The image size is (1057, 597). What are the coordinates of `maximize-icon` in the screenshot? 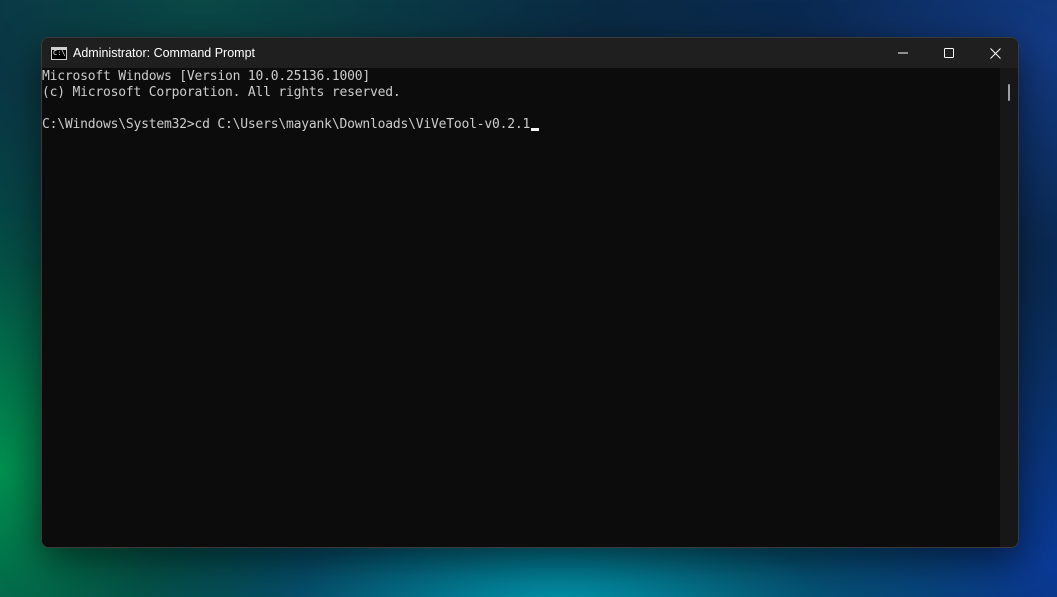 It's located at (949, 53).